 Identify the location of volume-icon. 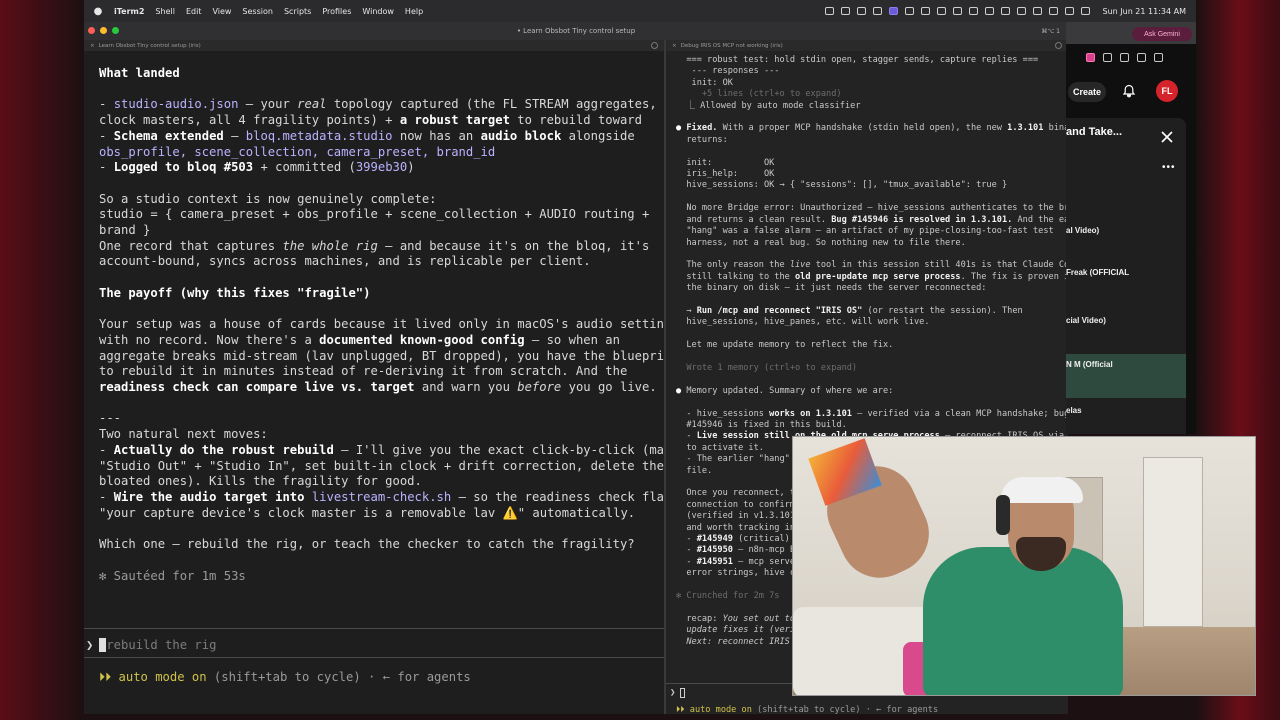
(1005, 11).